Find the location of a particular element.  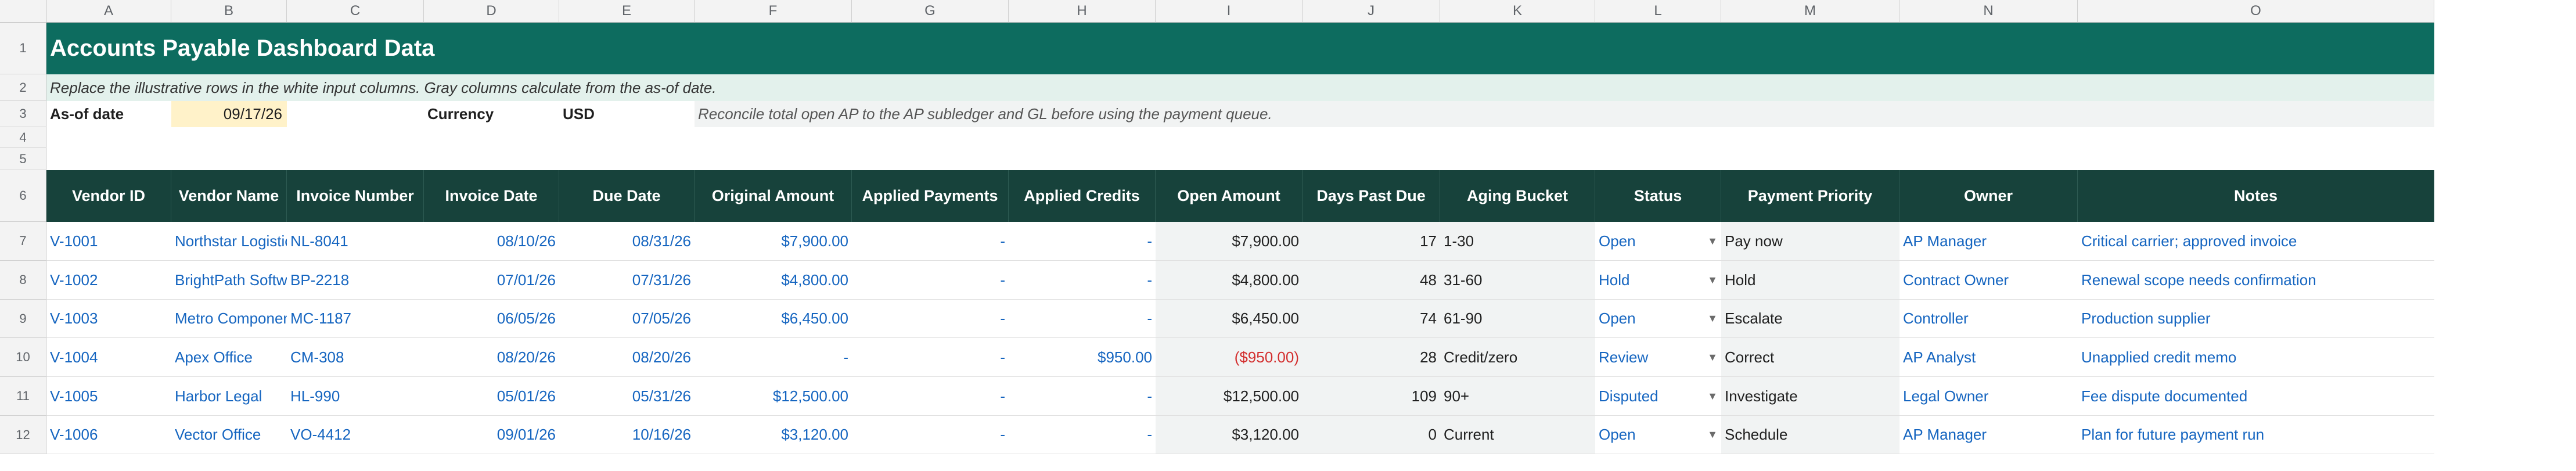

row-header-9: 9 is located at coordinates (23, 319).